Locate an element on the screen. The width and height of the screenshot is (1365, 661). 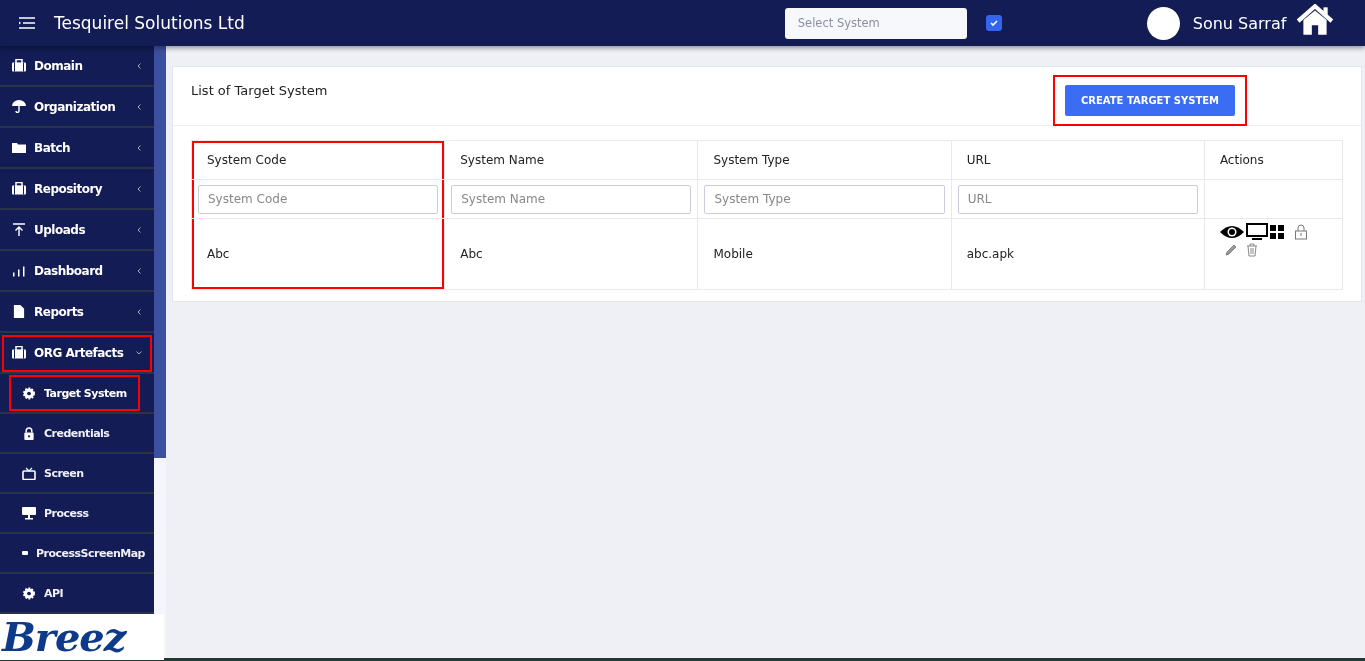
scrollbar is located at coordinates (160, 352).